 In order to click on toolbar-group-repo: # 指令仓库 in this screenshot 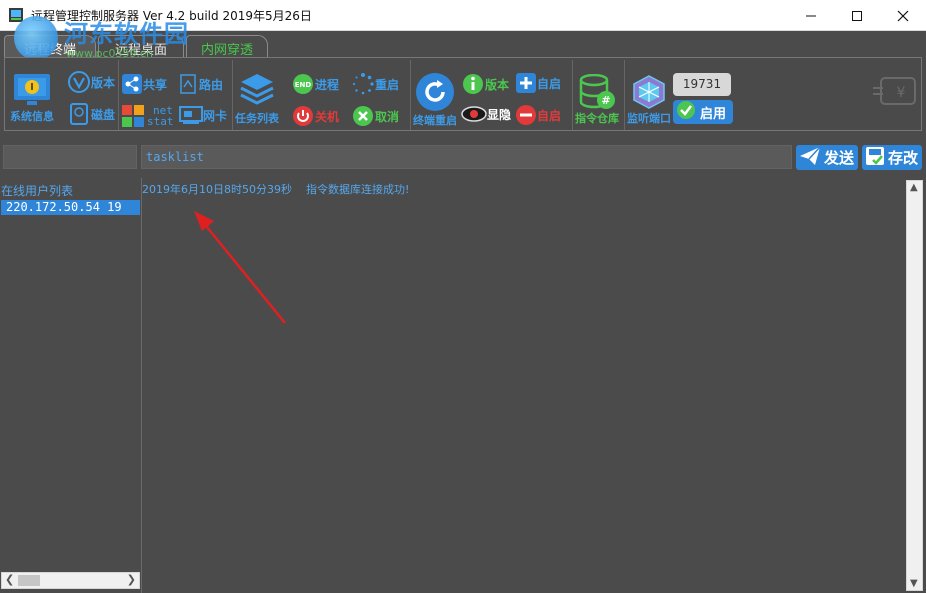, I will do `click(599, 95)`.